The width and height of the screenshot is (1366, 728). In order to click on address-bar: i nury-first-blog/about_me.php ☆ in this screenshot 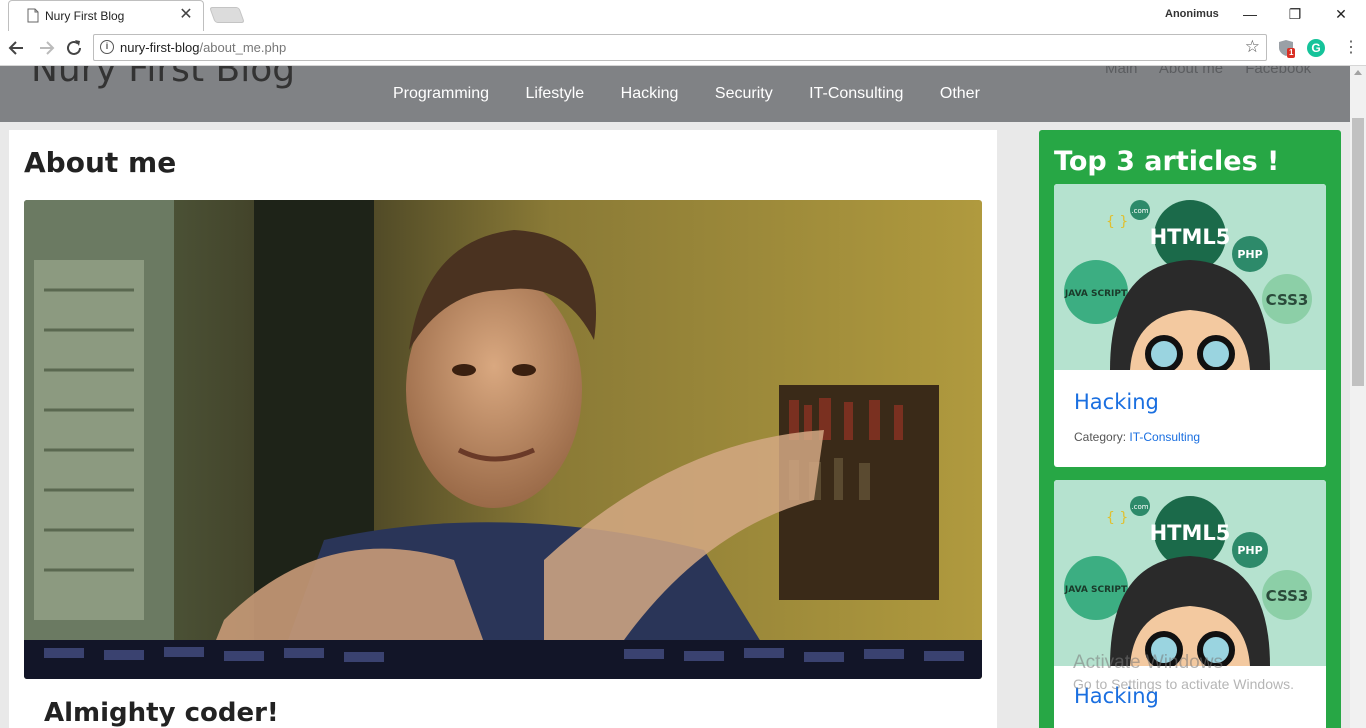, I will do `click(680, 47)`.